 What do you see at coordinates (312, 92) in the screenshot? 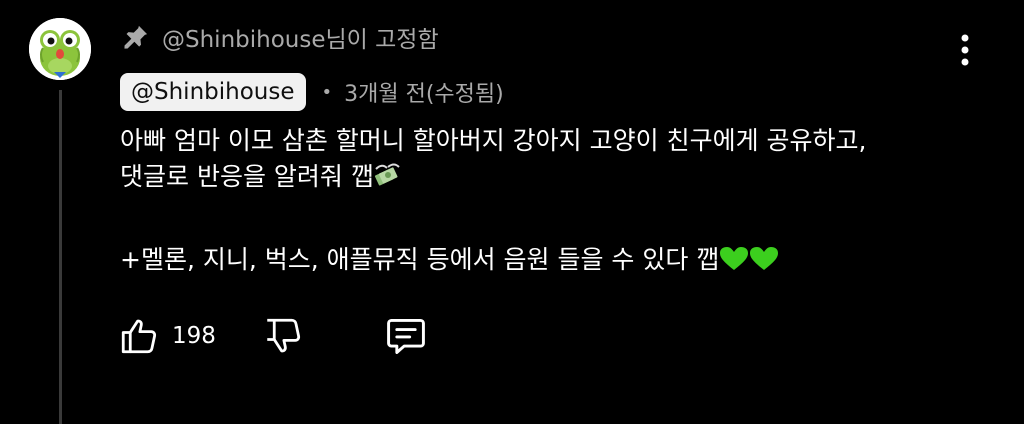
I see `comment-header: @Shinbihouse • 3개월 전(수정됨)` at bounding box center [312, 92].